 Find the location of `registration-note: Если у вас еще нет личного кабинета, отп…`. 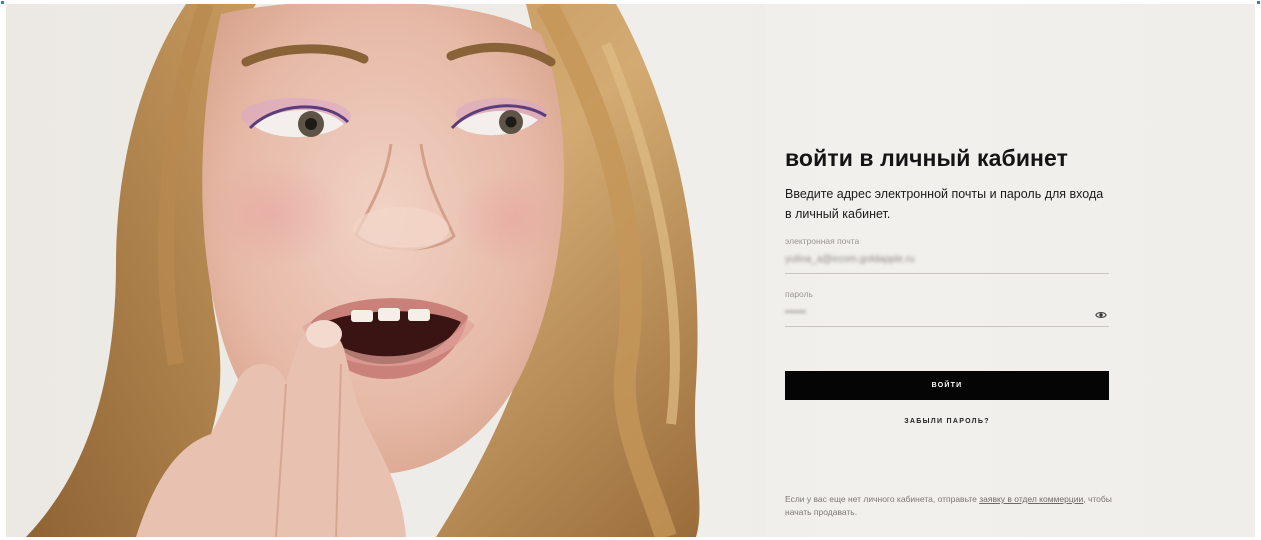

registration-note: Если у вас еще нет личного кабинета, отп… is located at coordinates (955, 506).